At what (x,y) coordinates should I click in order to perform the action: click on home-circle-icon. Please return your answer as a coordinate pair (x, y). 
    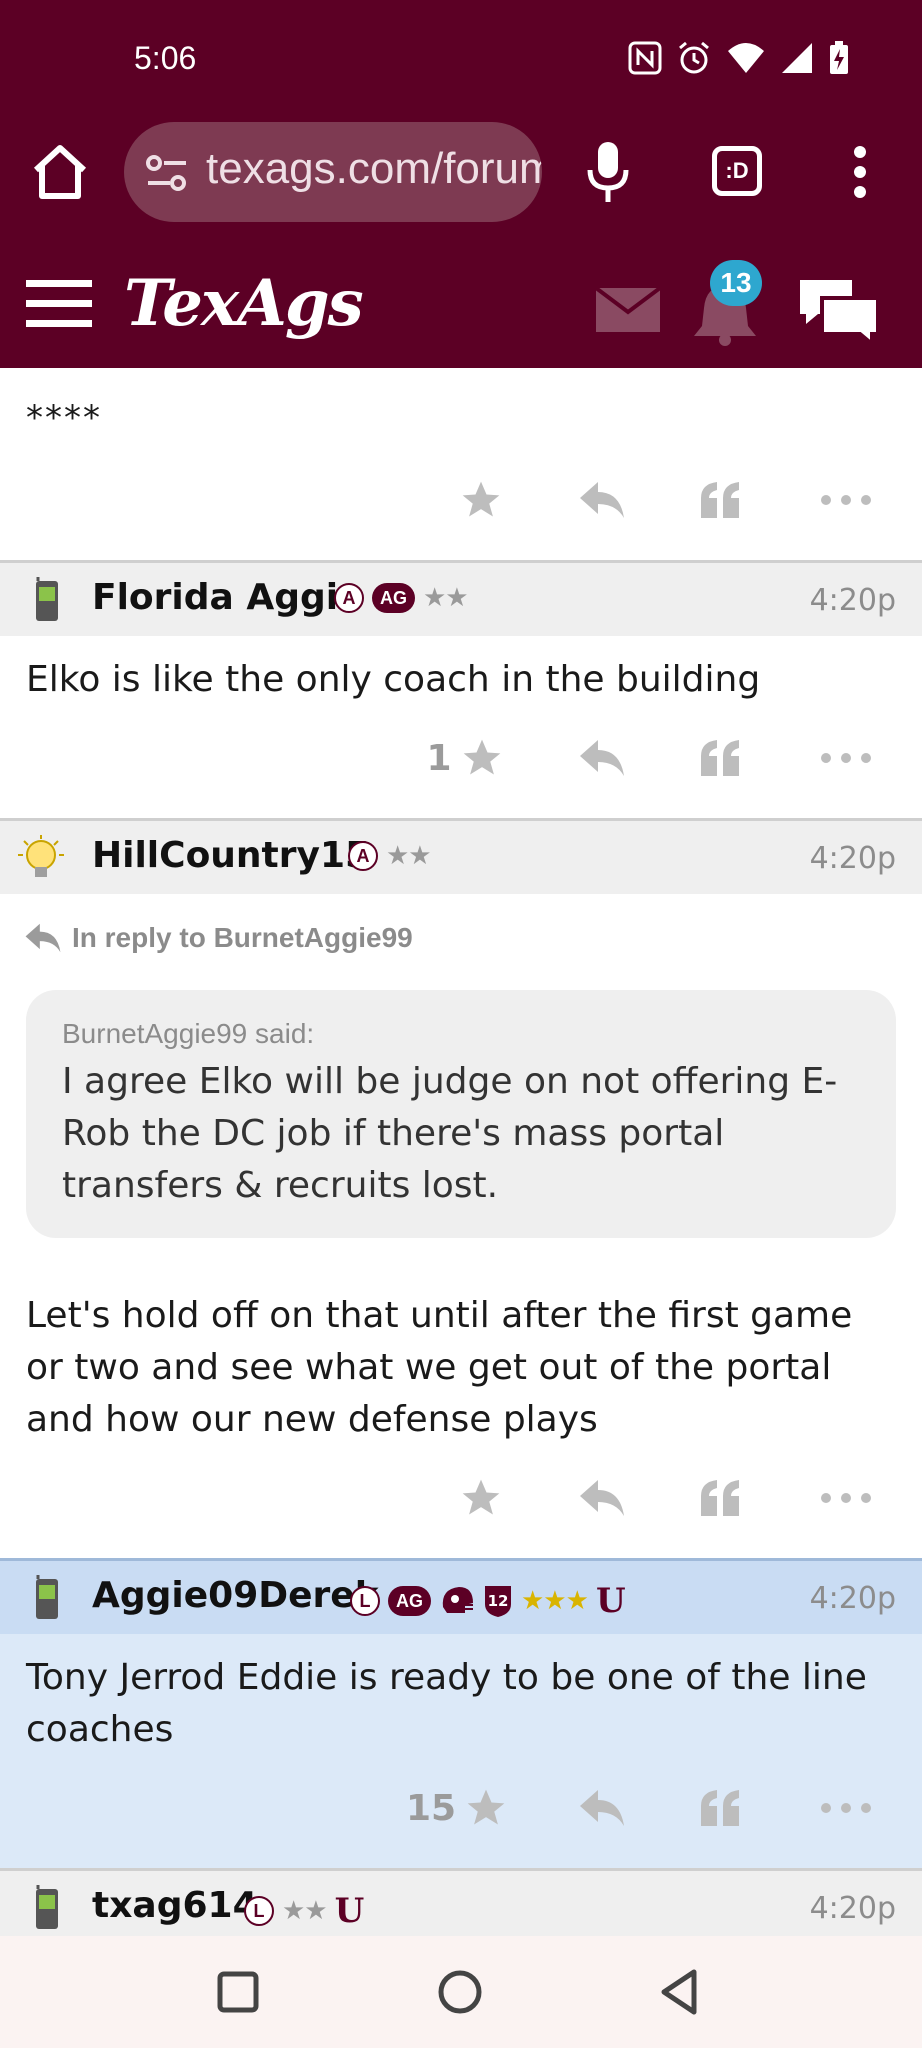
    Looking at the image, I should click on (460, 1992).